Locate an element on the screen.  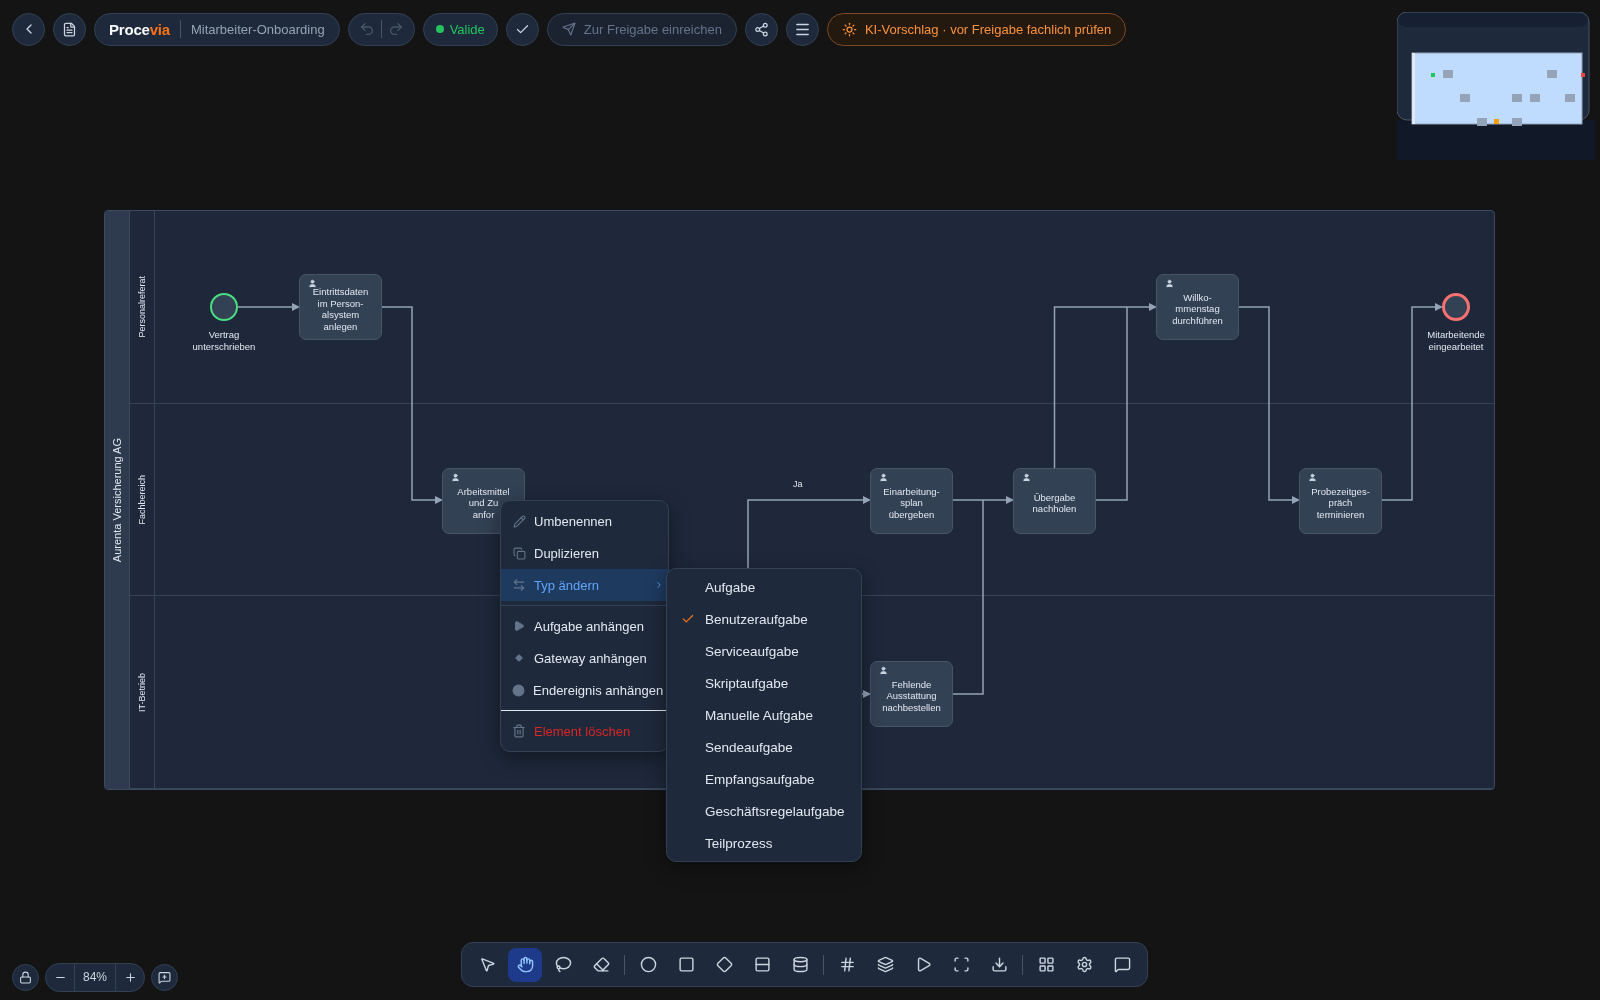
menu-item: Aufgabe is located at coordinates (764, 587).